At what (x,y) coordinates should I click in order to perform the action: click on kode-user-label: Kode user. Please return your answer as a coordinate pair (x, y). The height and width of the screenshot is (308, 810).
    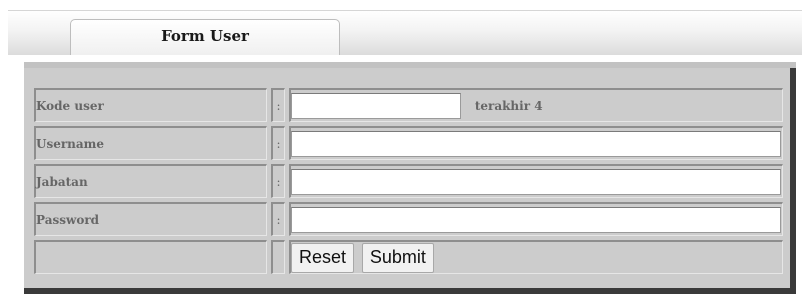
    Looking at the image, I should click on (150, 105).